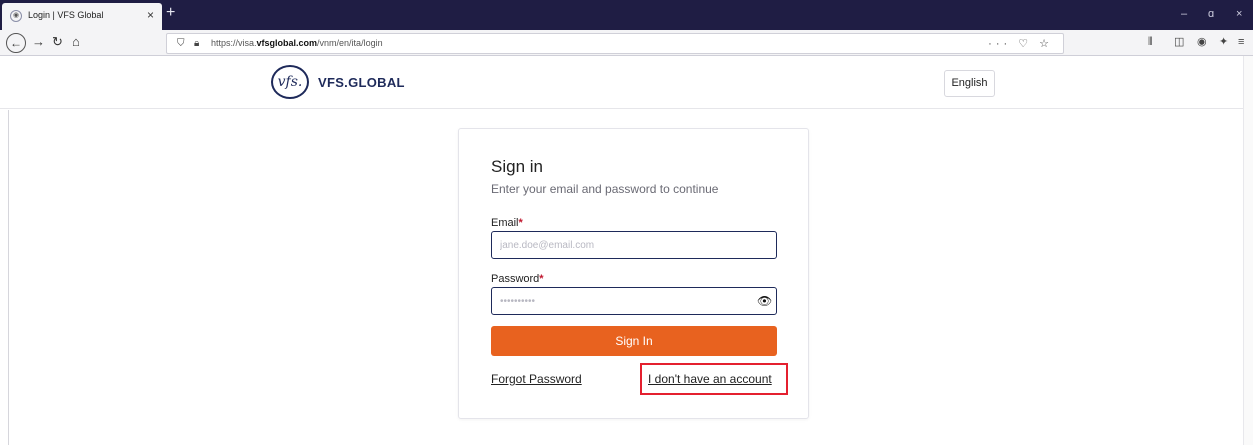 The width and height of the screenshot is (1253, 445). Describe the element at coordinates (287, 43) in the screenshot. I see `url-domain: vfsglobal.com` at that location.